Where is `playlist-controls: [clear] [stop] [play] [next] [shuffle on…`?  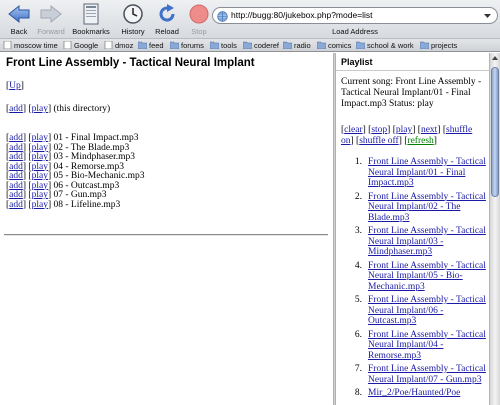 playlist-controls: [clear] [stop] [play] [next] [shuffle on… is located at coordinates (407, 135).